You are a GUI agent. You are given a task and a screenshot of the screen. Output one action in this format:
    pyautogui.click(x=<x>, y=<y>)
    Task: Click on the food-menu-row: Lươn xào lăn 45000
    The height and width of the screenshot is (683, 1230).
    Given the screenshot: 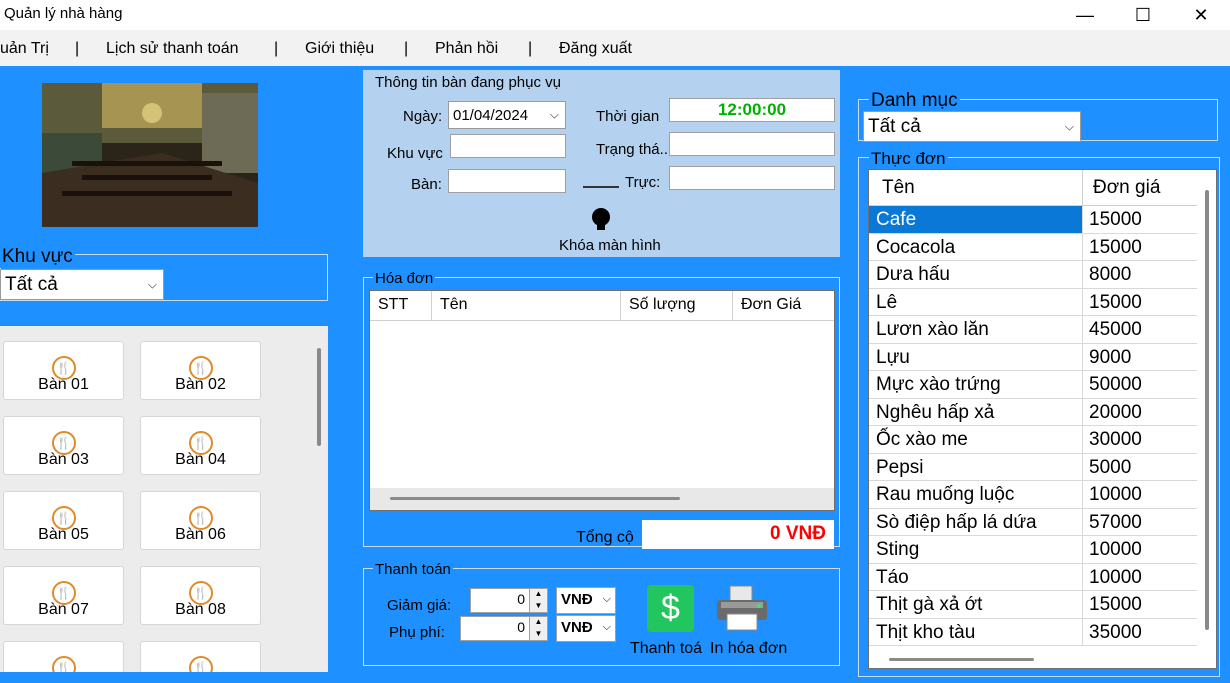 What is the action you would take?
    pyautogui.click(x=1033, y=330)
    